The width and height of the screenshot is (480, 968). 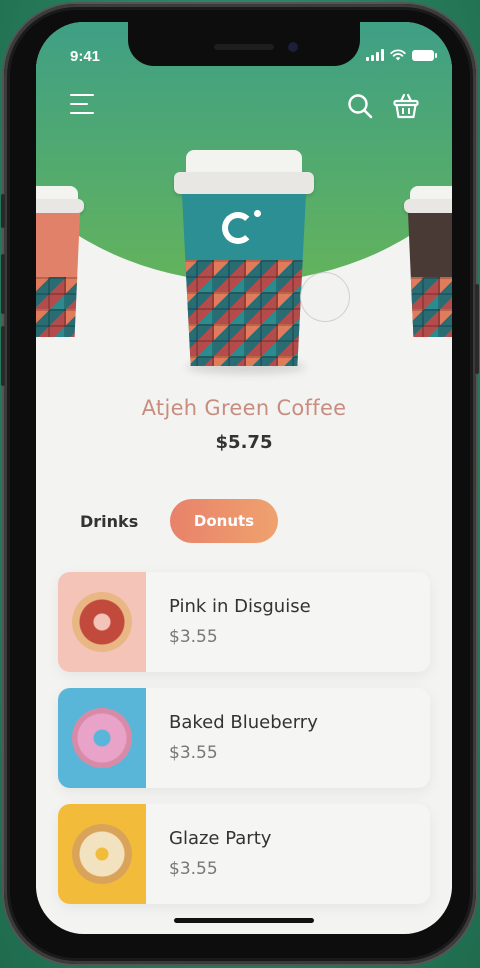 I want to click on volume-down-button, so click(x=3, y=356).